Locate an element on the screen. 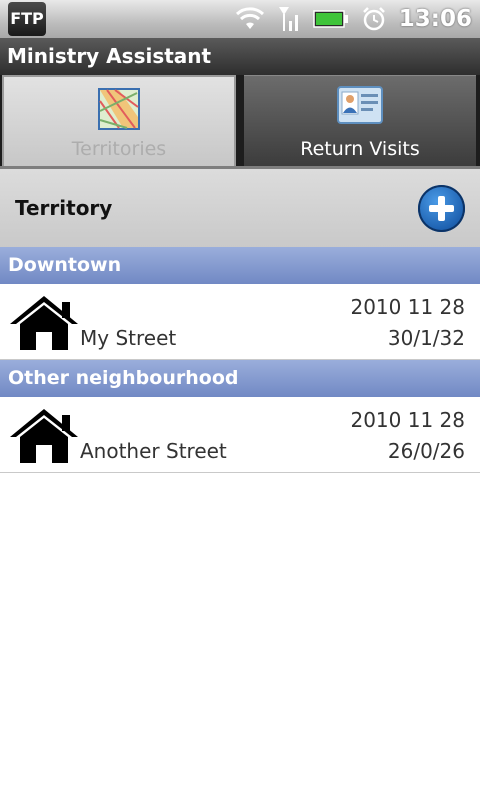  list-header: Territory is located at coordinates (240, 208).